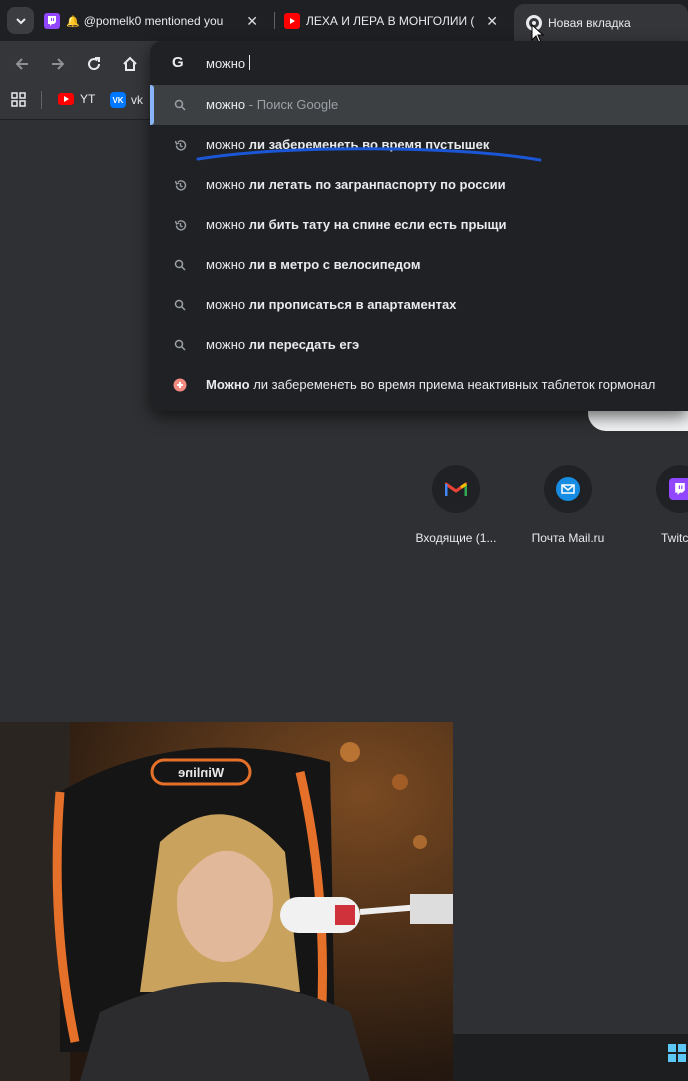 This screenshot has width=688, height=1081. What do you see at coordinates (390, 21) in the screenshot?
I see `tab-title: ЛЕХА И ЛЕРА В МОНГОЛИИ (` at bounding box center [390, 21].